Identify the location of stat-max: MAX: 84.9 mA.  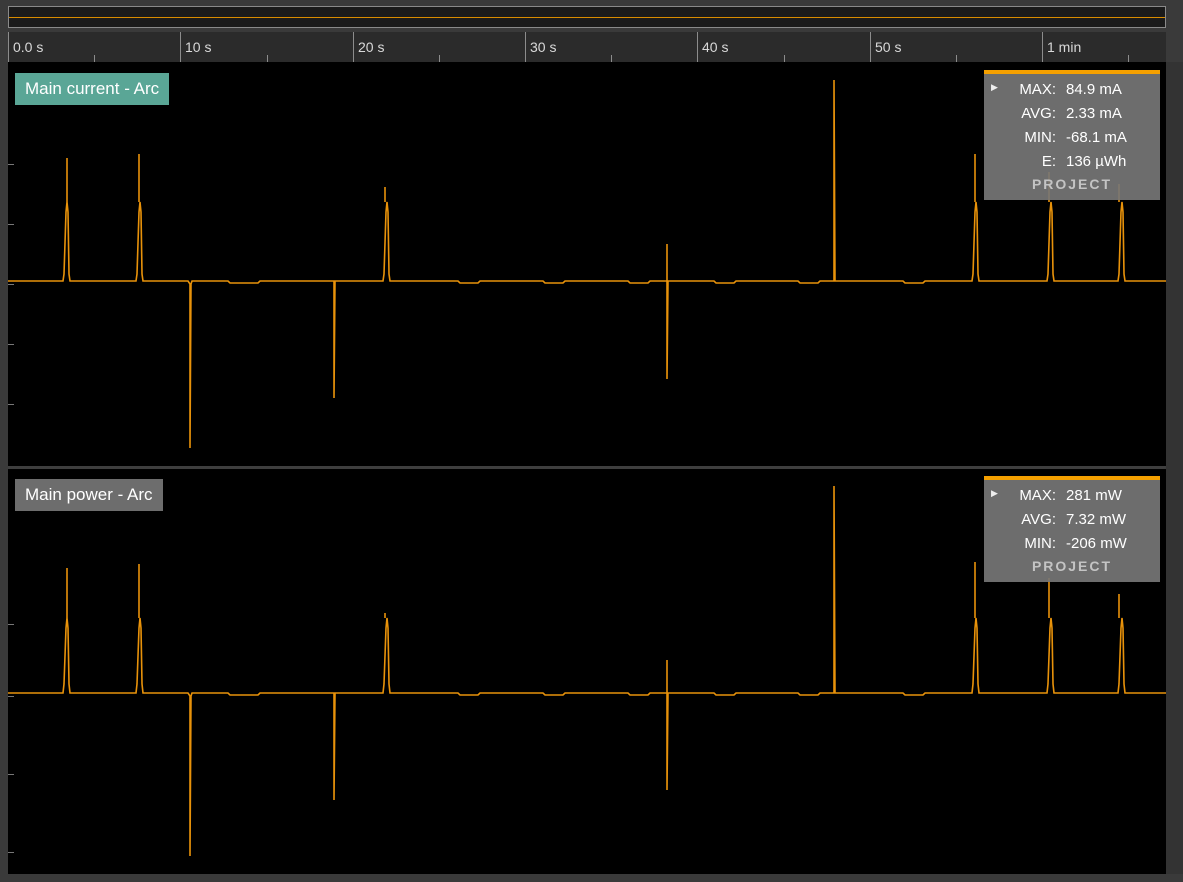
(1072, 90).